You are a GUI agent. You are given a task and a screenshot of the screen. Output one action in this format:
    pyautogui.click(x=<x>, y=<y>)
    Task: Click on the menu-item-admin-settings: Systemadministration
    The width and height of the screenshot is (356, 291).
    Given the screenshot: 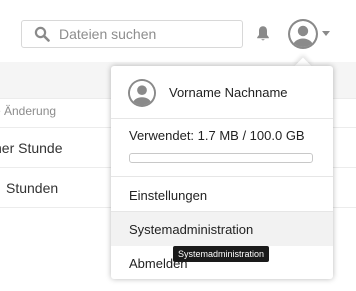 What is the action you would take?
    pyautogui.click(x=222, y=229)
    